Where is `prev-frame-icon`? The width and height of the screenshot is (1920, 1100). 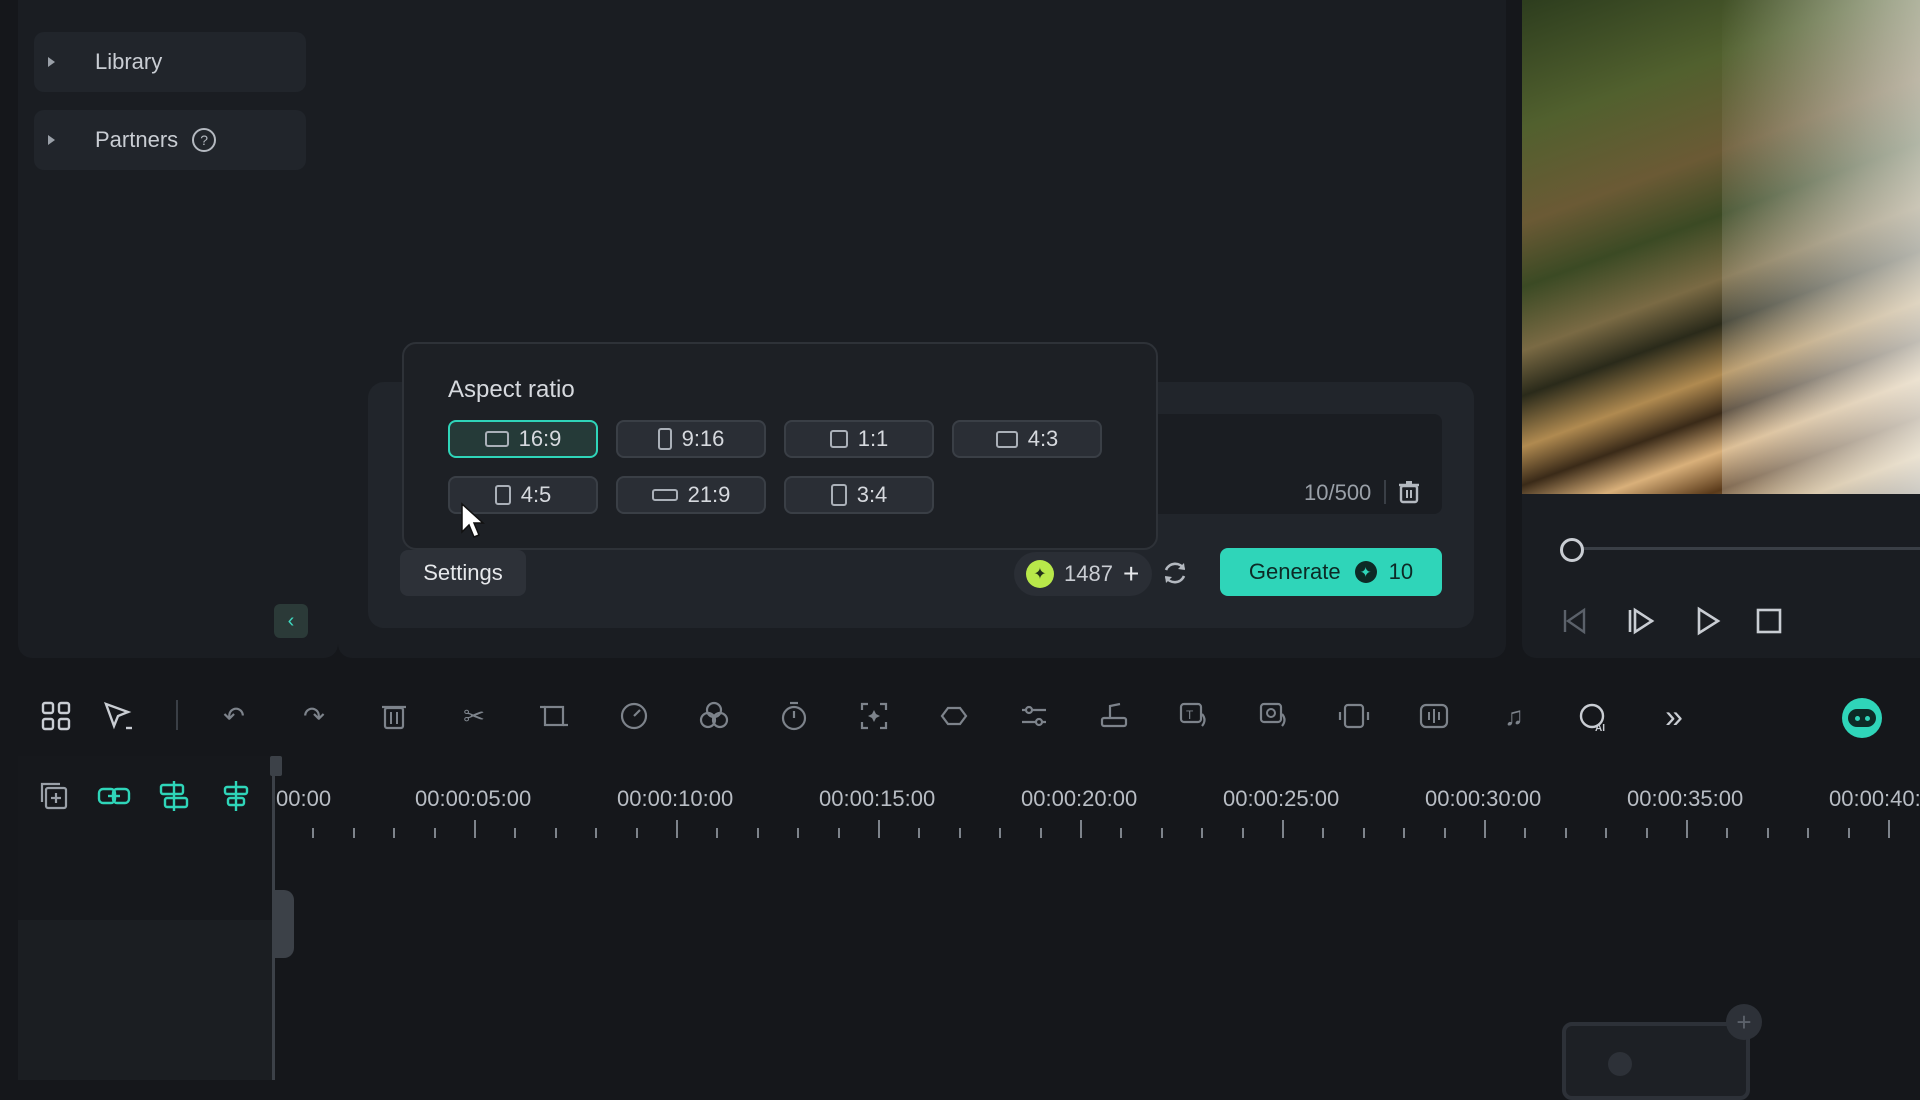
prev-frame-icon is located at coordinates (1575, 621).